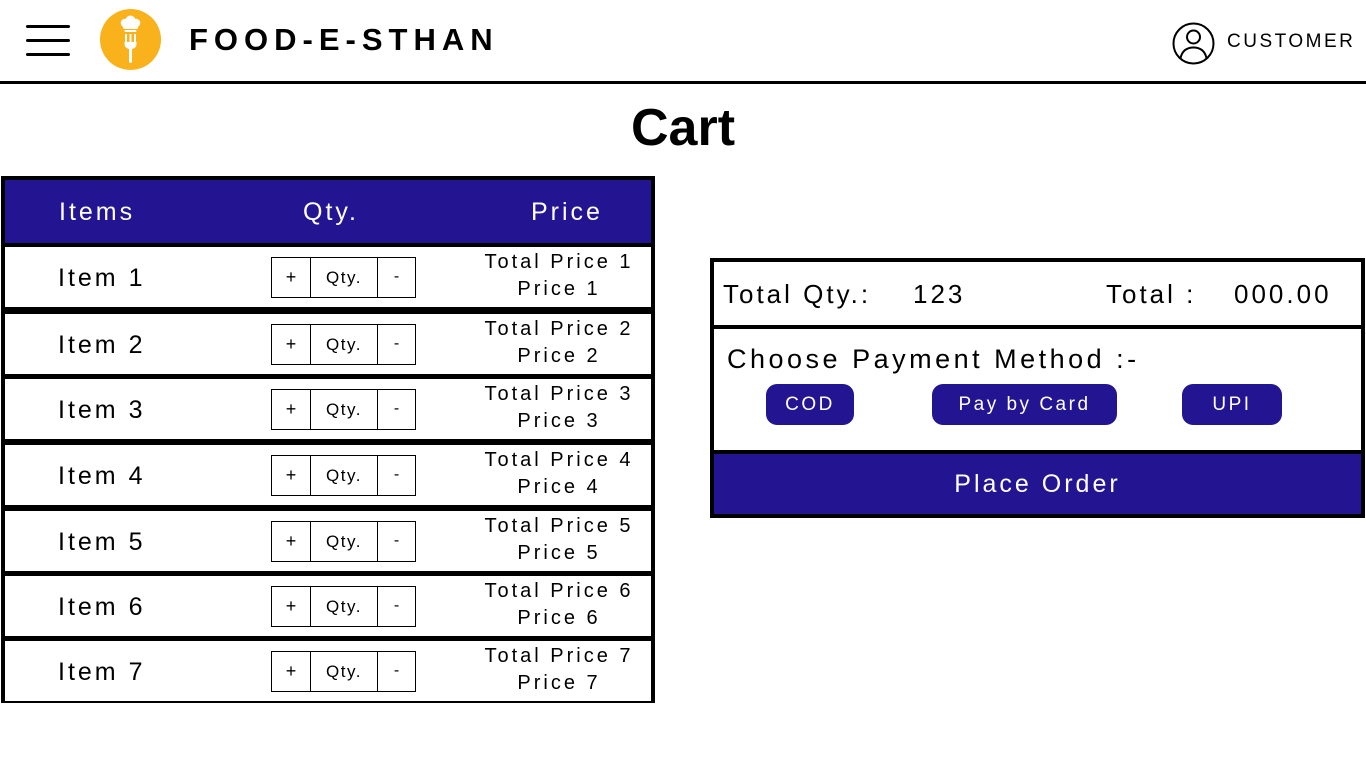 This screenshot has height=768, width=1366. I want to click on price-cell: Total Price 6 Price 6, so click(559, 605).